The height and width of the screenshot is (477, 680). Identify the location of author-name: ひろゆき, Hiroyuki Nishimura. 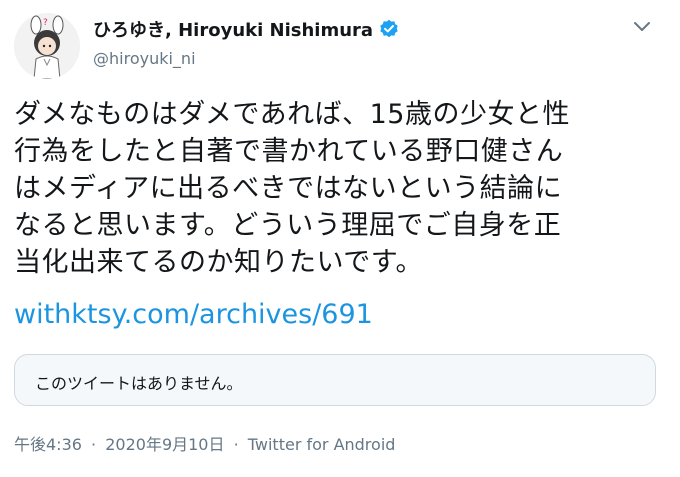
(246, 29).